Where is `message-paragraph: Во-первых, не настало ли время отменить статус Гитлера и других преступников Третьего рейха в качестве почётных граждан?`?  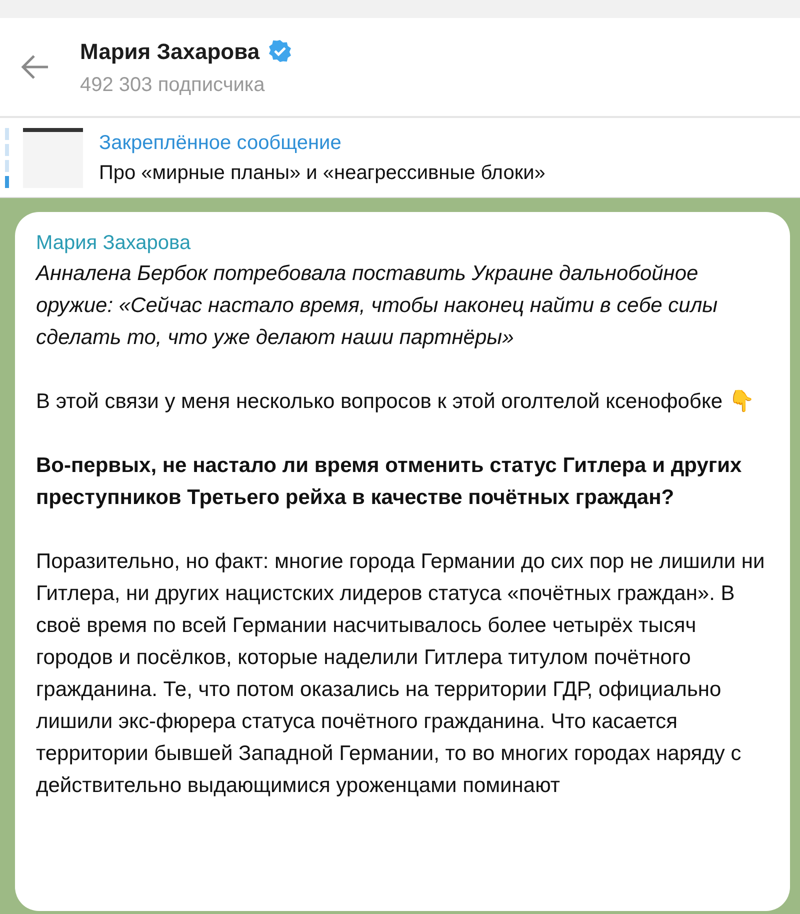 message-paragraph: Во-первых, не настало ли время отменить статус Гитлера и других преступников Третьего рейха в качестве почётных граждан? is located at coordinates (389, 482).